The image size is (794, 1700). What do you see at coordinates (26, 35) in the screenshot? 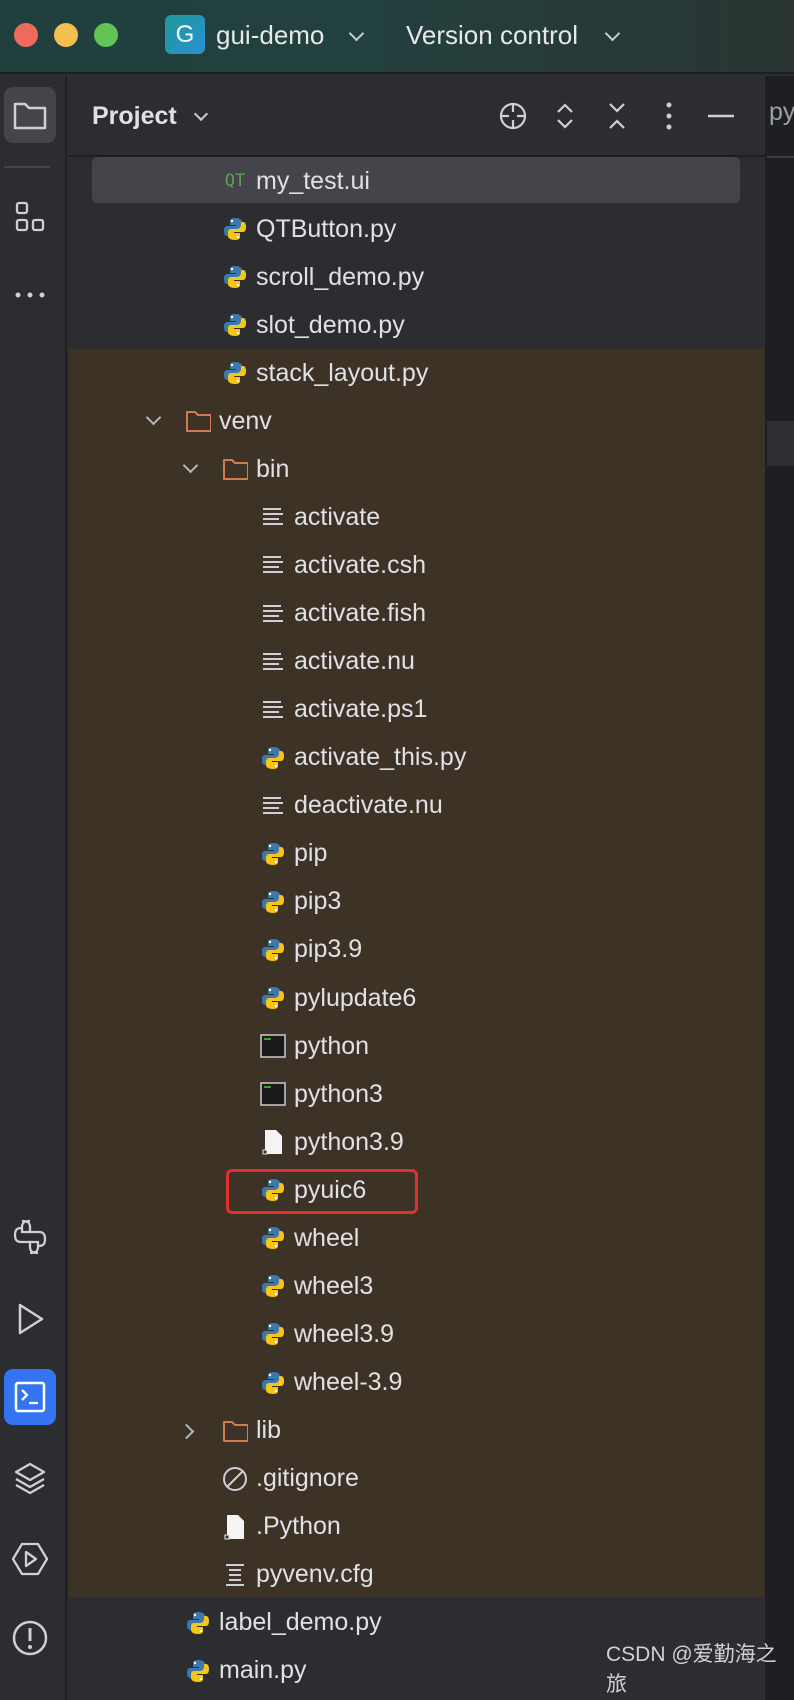
I see `close-window-button` at bounding box center [26, 35].